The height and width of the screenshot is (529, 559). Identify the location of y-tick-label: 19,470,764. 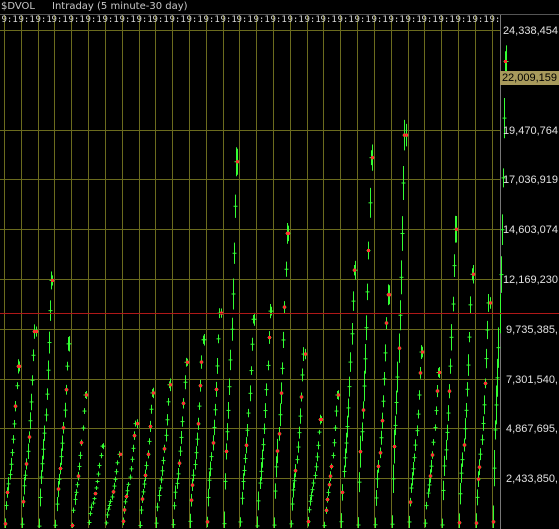
(530, 130).